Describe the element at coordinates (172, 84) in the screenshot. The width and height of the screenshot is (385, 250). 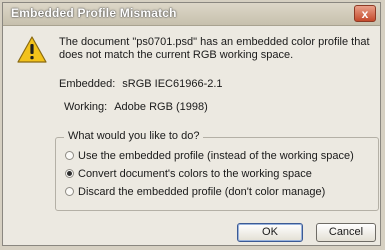
I see `embedded-value: sRGB IEC61966-2.1` at that location.